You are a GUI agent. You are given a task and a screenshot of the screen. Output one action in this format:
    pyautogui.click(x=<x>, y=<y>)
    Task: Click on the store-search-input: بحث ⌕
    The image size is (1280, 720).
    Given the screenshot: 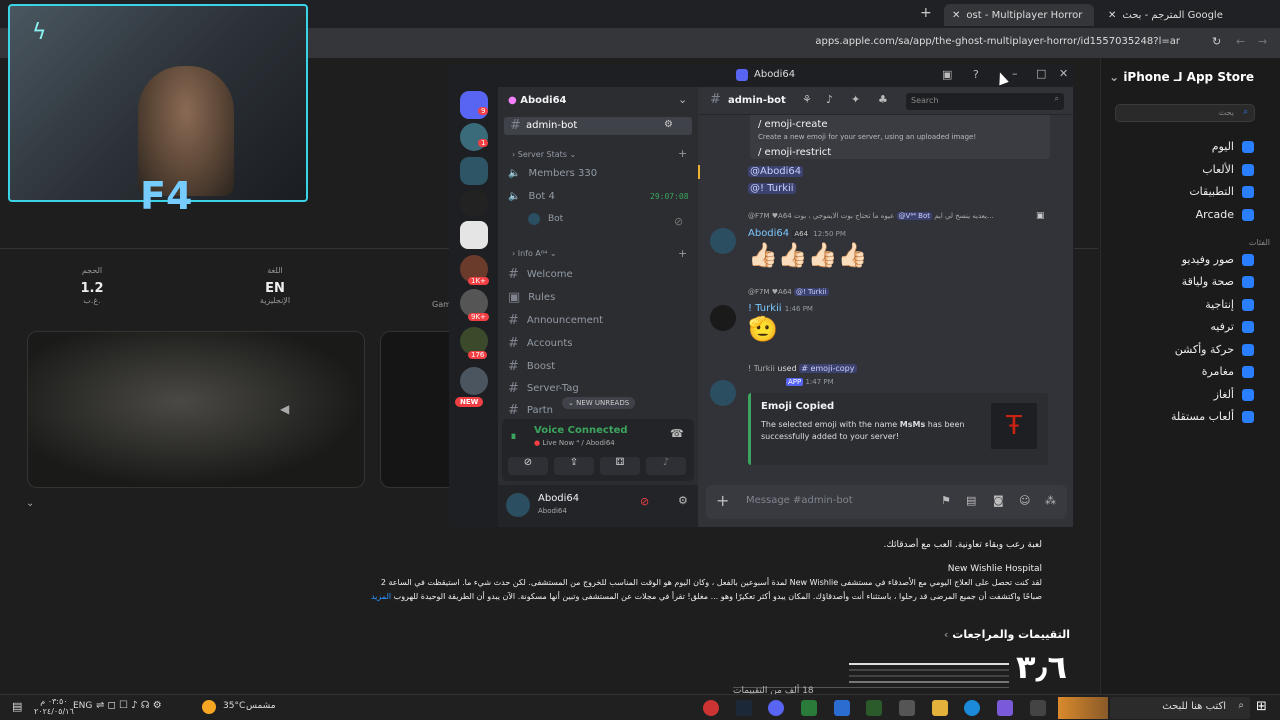 What is the action you would take?
    pyautogui.click(x=1185, y=113)
    